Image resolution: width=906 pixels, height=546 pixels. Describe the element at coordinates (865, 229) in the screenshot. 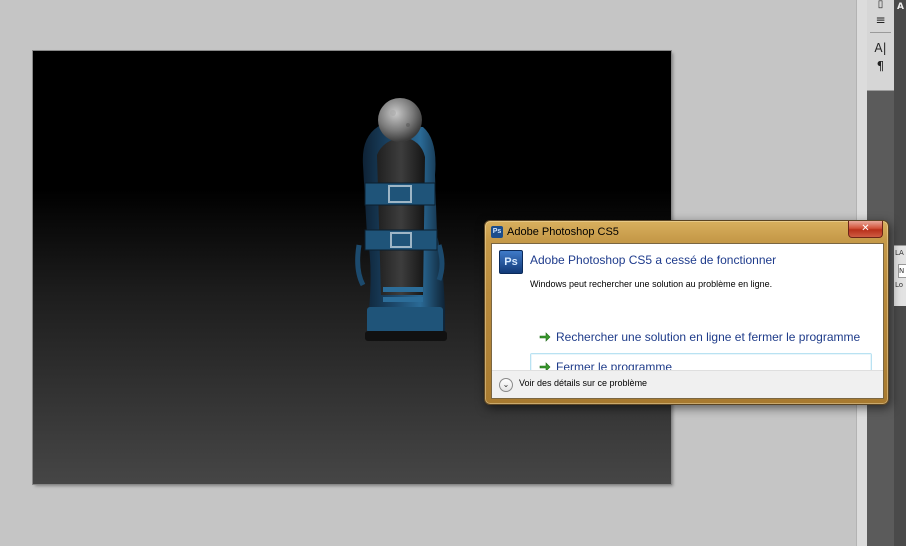

I see `close-button: ✕` at that location.